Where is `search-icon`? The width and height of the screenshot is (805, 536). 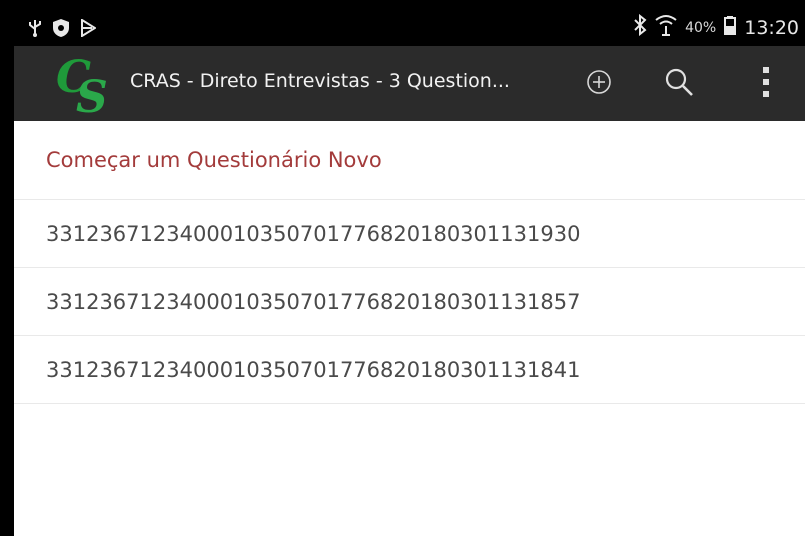
search-icon is located at coordinates (679, 84).